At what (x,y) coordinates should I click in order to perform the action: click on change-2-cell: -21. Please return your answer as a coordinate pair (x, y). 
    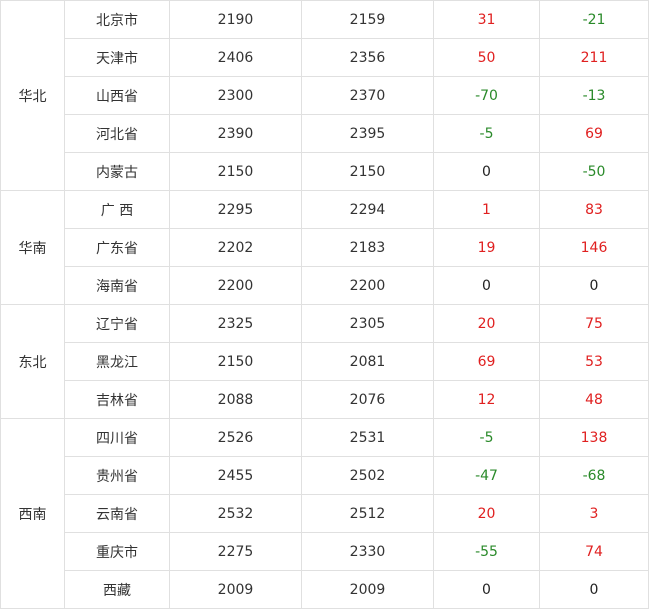
    Looking at the image, I should click on (594, 19).